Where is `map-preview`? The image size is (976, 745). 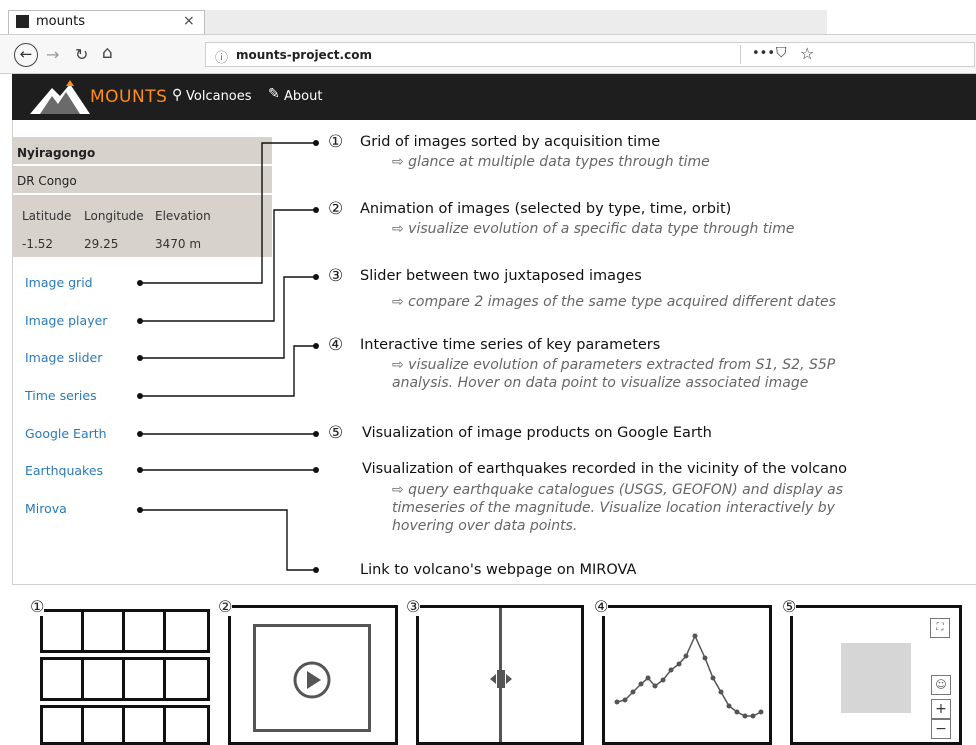 map-preview is located at coordinates (876, 678).